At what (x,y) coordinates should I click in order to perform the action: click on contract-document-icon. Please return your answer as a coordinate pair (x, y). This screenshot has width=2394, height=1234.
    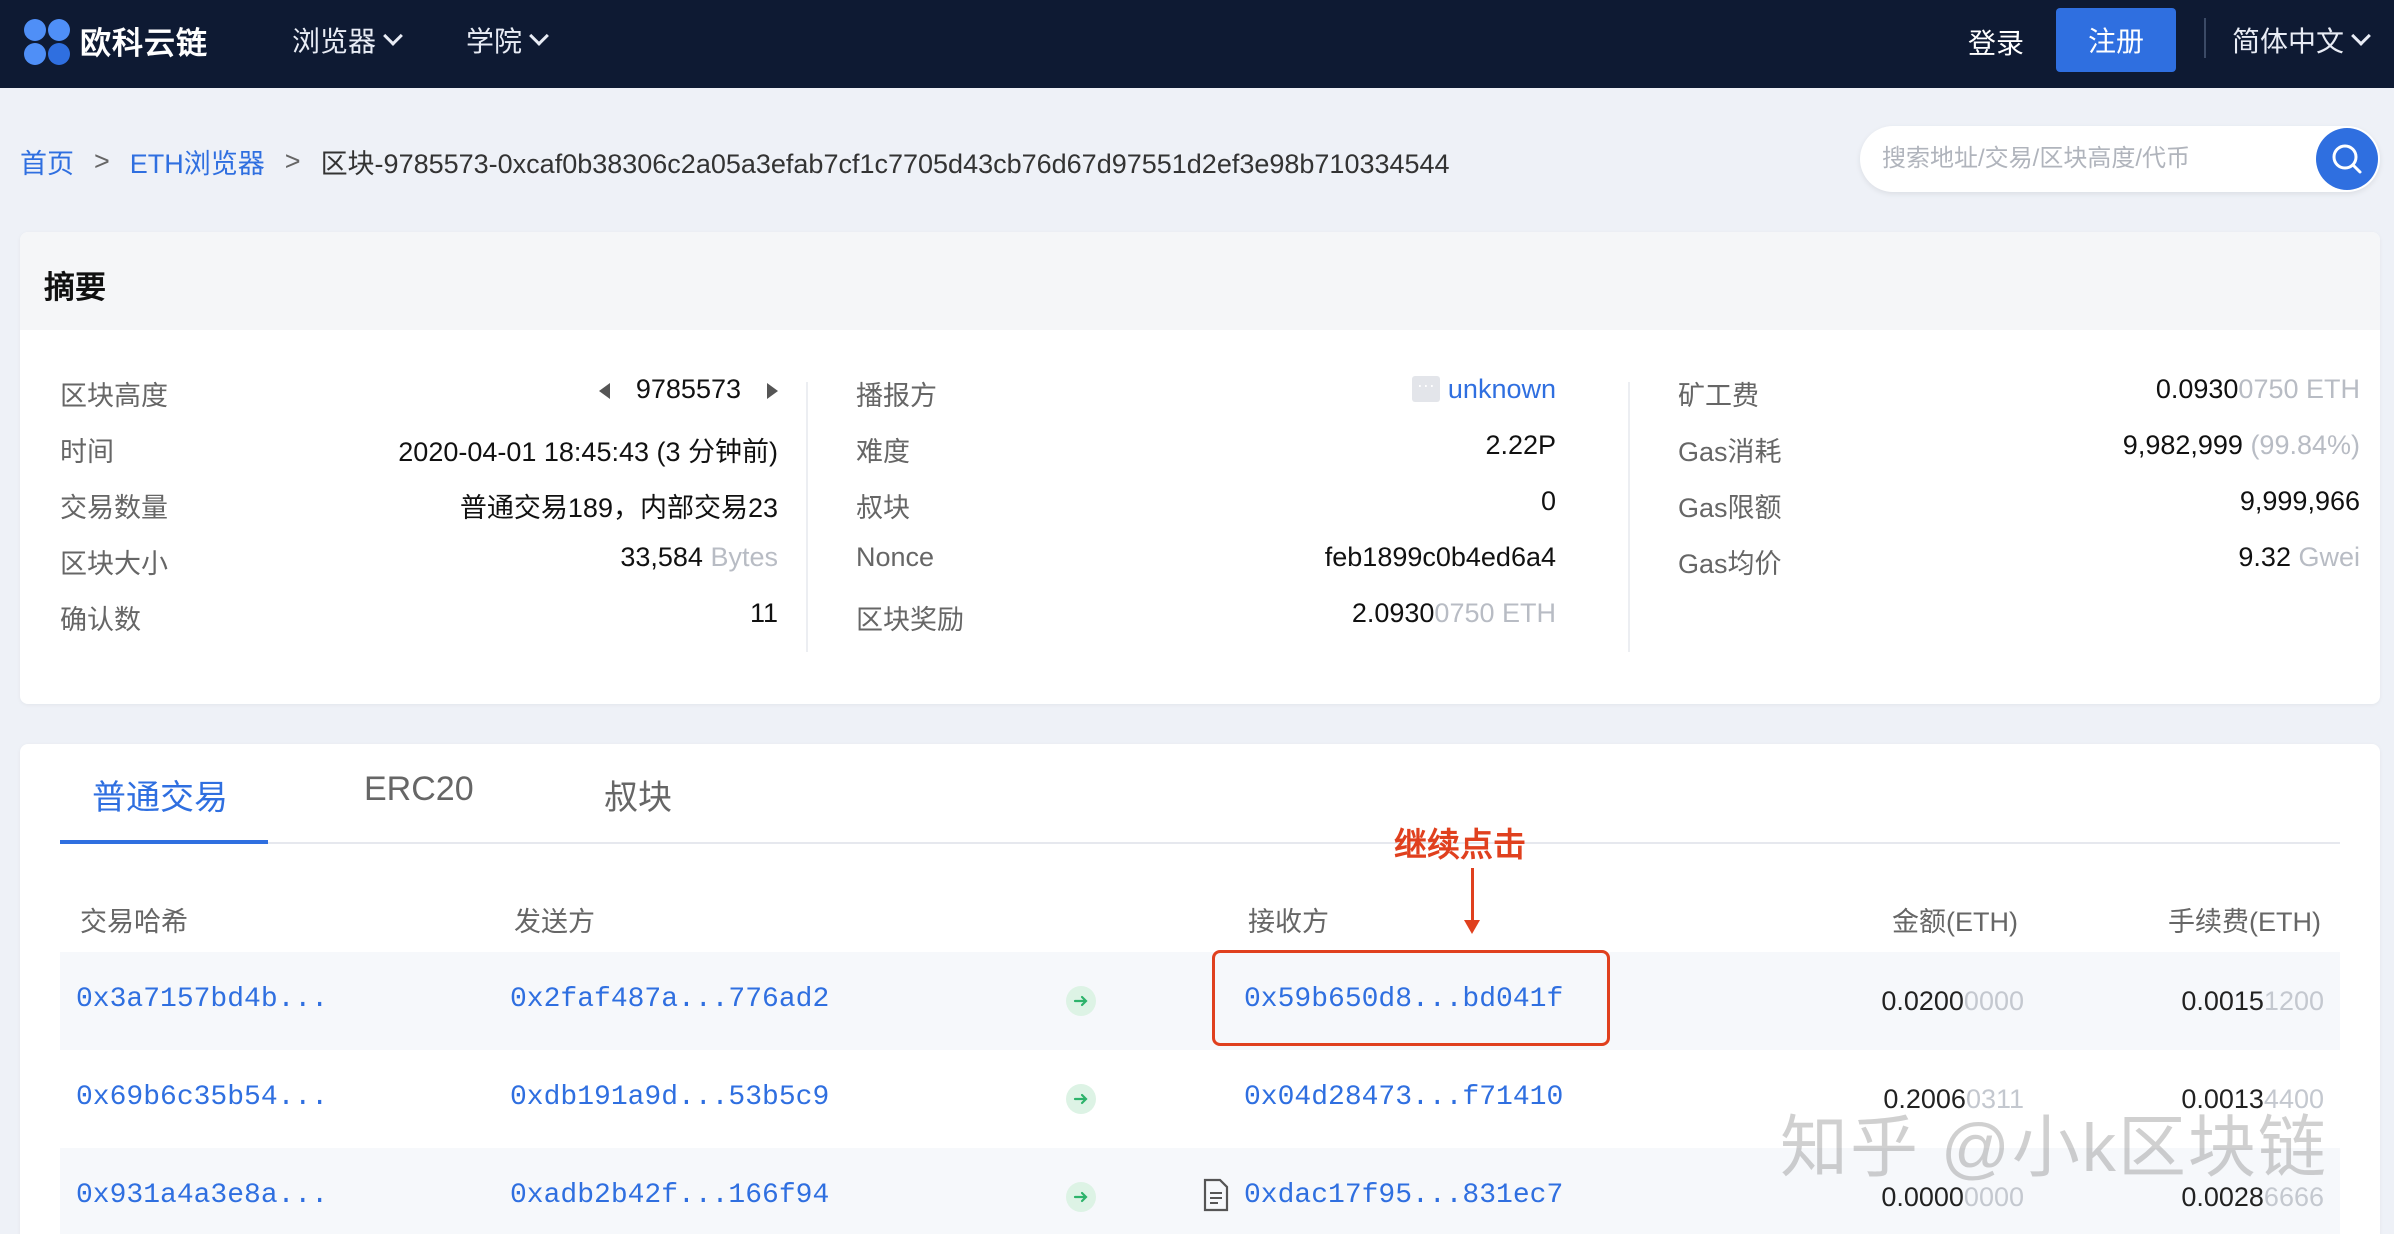
    Looking at the image, I should click on (1216, 1195).